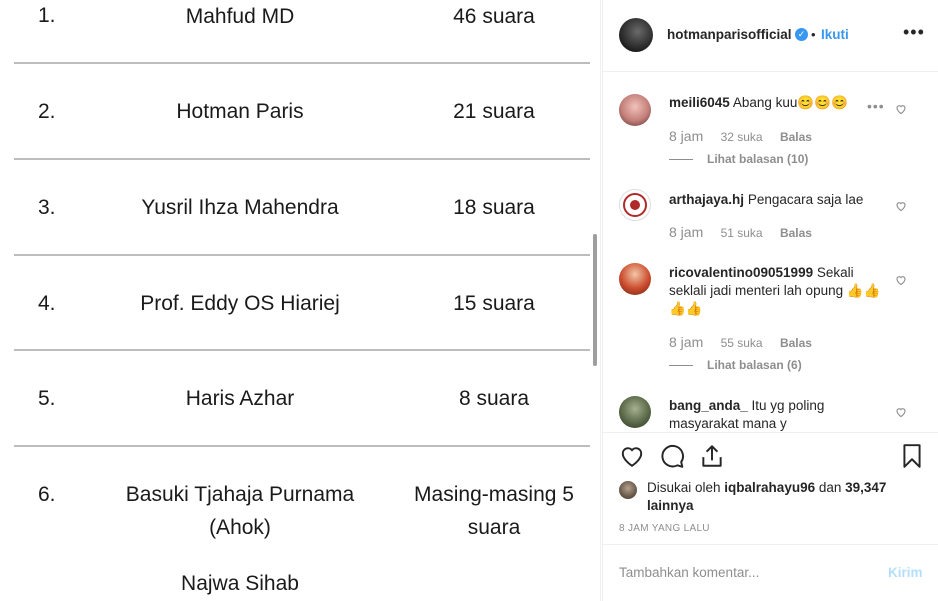 The image size is (938, 601). I want to click on poll-rank: 3., so click(47, 207).